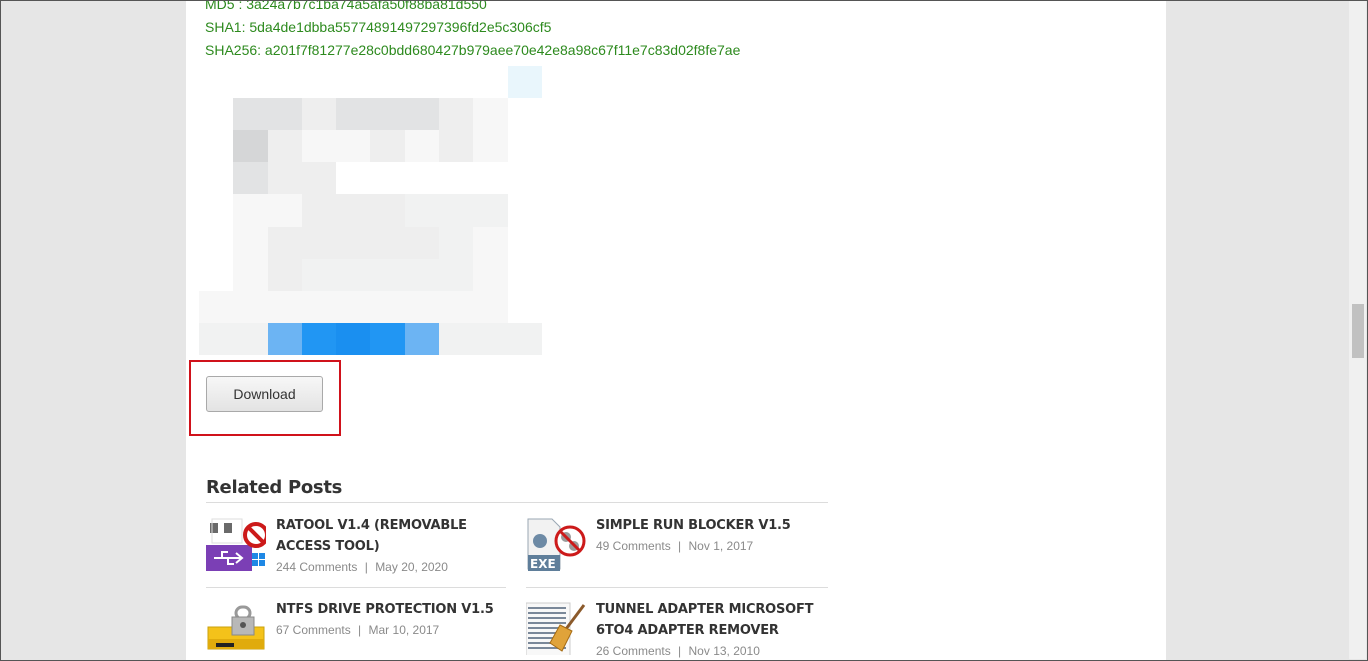 The image size is (1368, 661). Describe the element at coordinates (556, 627) in the screenshot. I see `adapter-broom-icon` at that location.